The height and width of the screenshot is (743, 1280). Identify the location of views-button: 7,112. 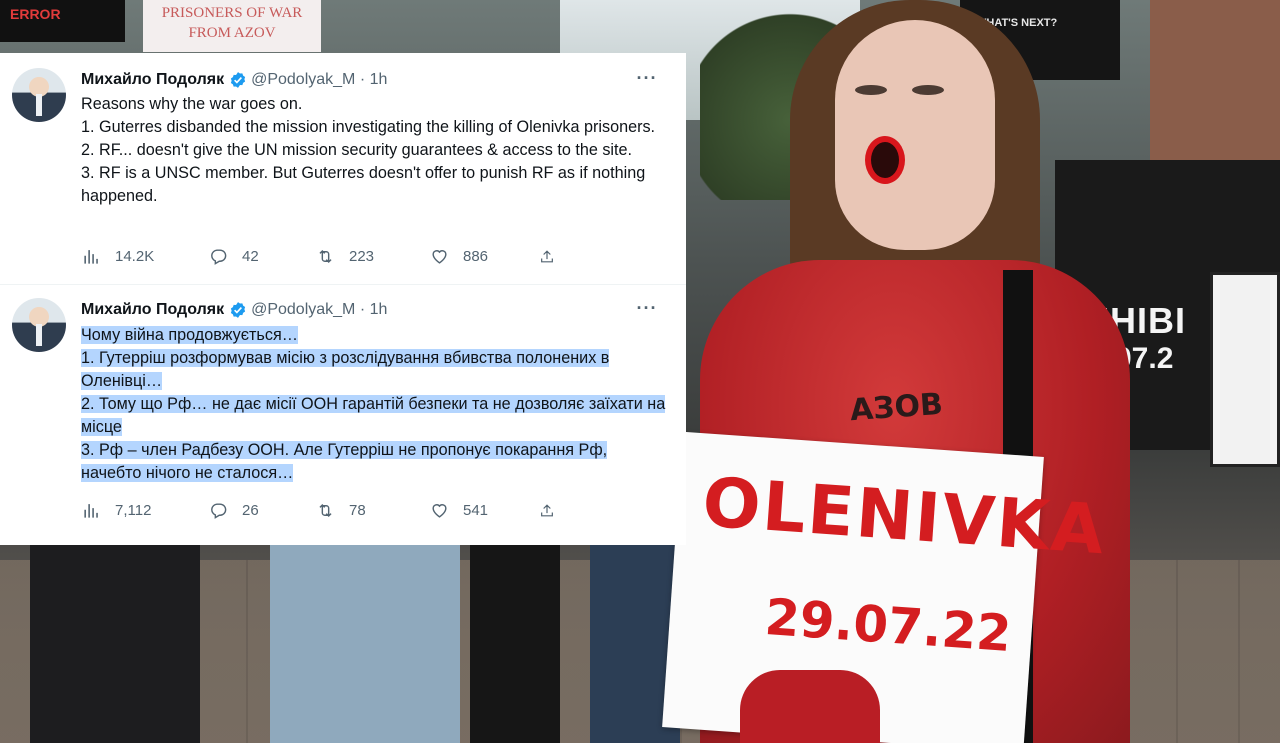
(145, 510).